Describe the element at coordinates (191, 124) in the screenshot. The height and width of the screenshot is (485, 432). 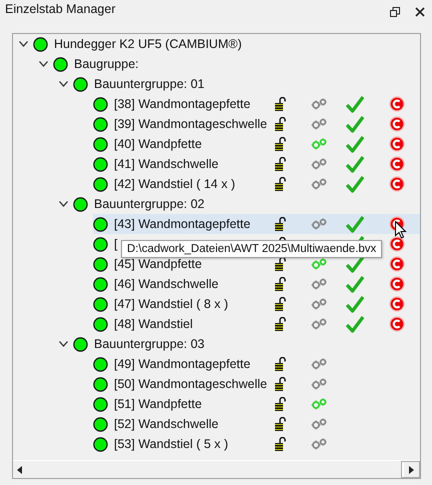
I see `tree-label: [39] Wandmontageschwelle` at that location.